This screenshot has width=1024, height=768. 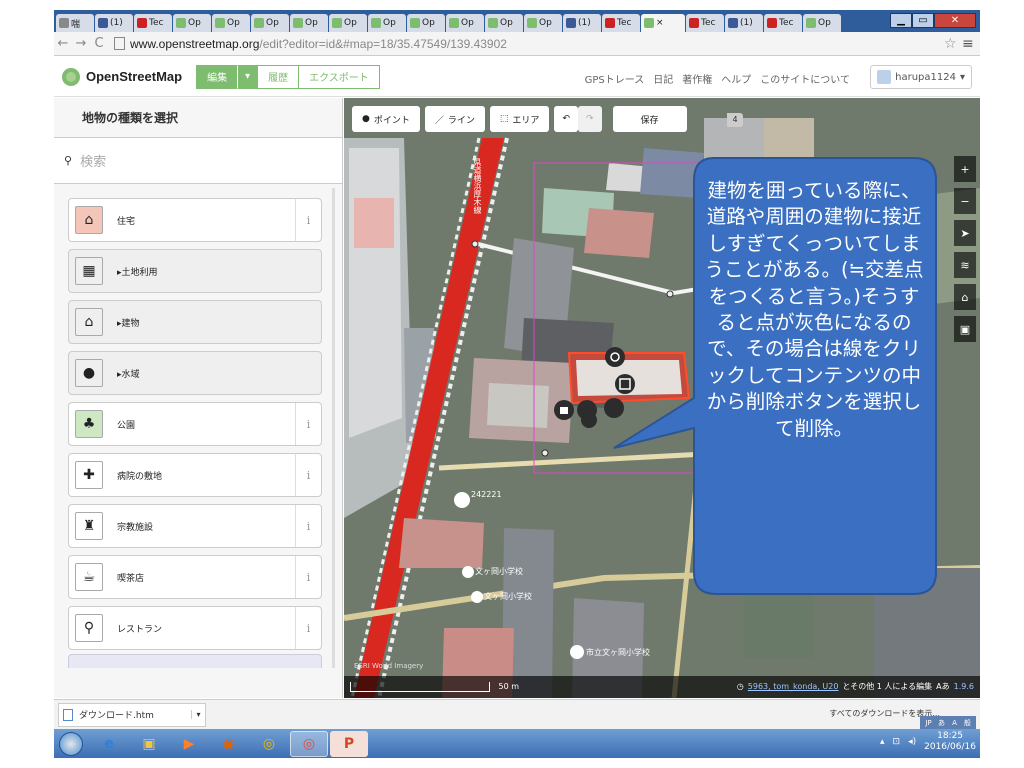 I want to click on osm-logo: OpenStreetMap, so click(x=122, y=76).